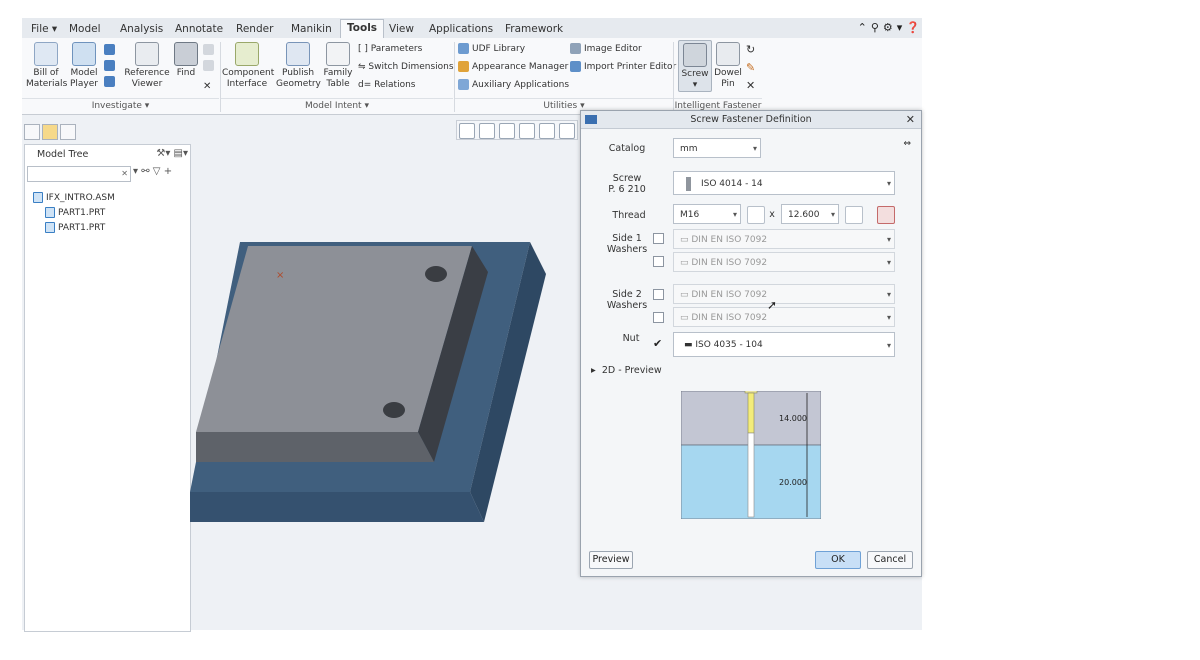 The width and height of the screenshot is (1200, 660). What do you see at coordinates (626, 370) in the screenshot?
I see `preview-section-toggle: ▸ 2D - Preview` at bounding box center [626, 370].